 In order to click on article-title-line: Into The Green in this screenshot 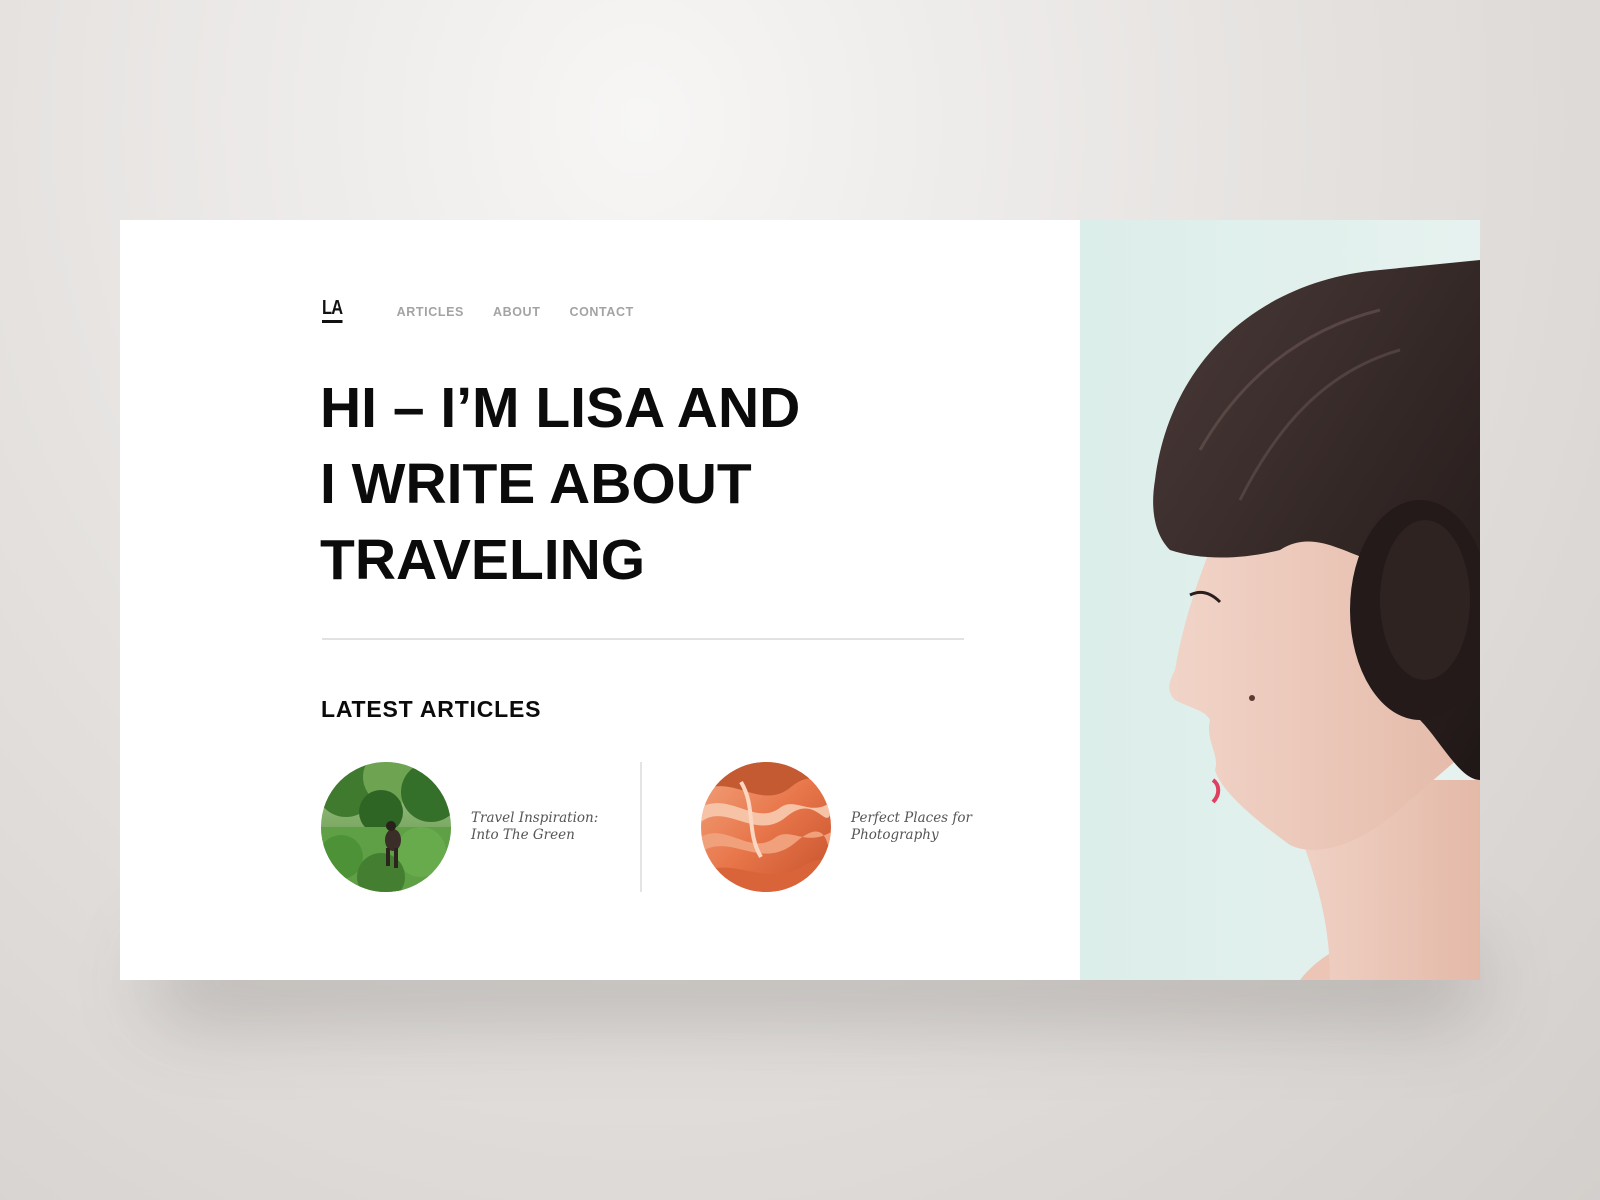, I will do `click(523, 835)`.